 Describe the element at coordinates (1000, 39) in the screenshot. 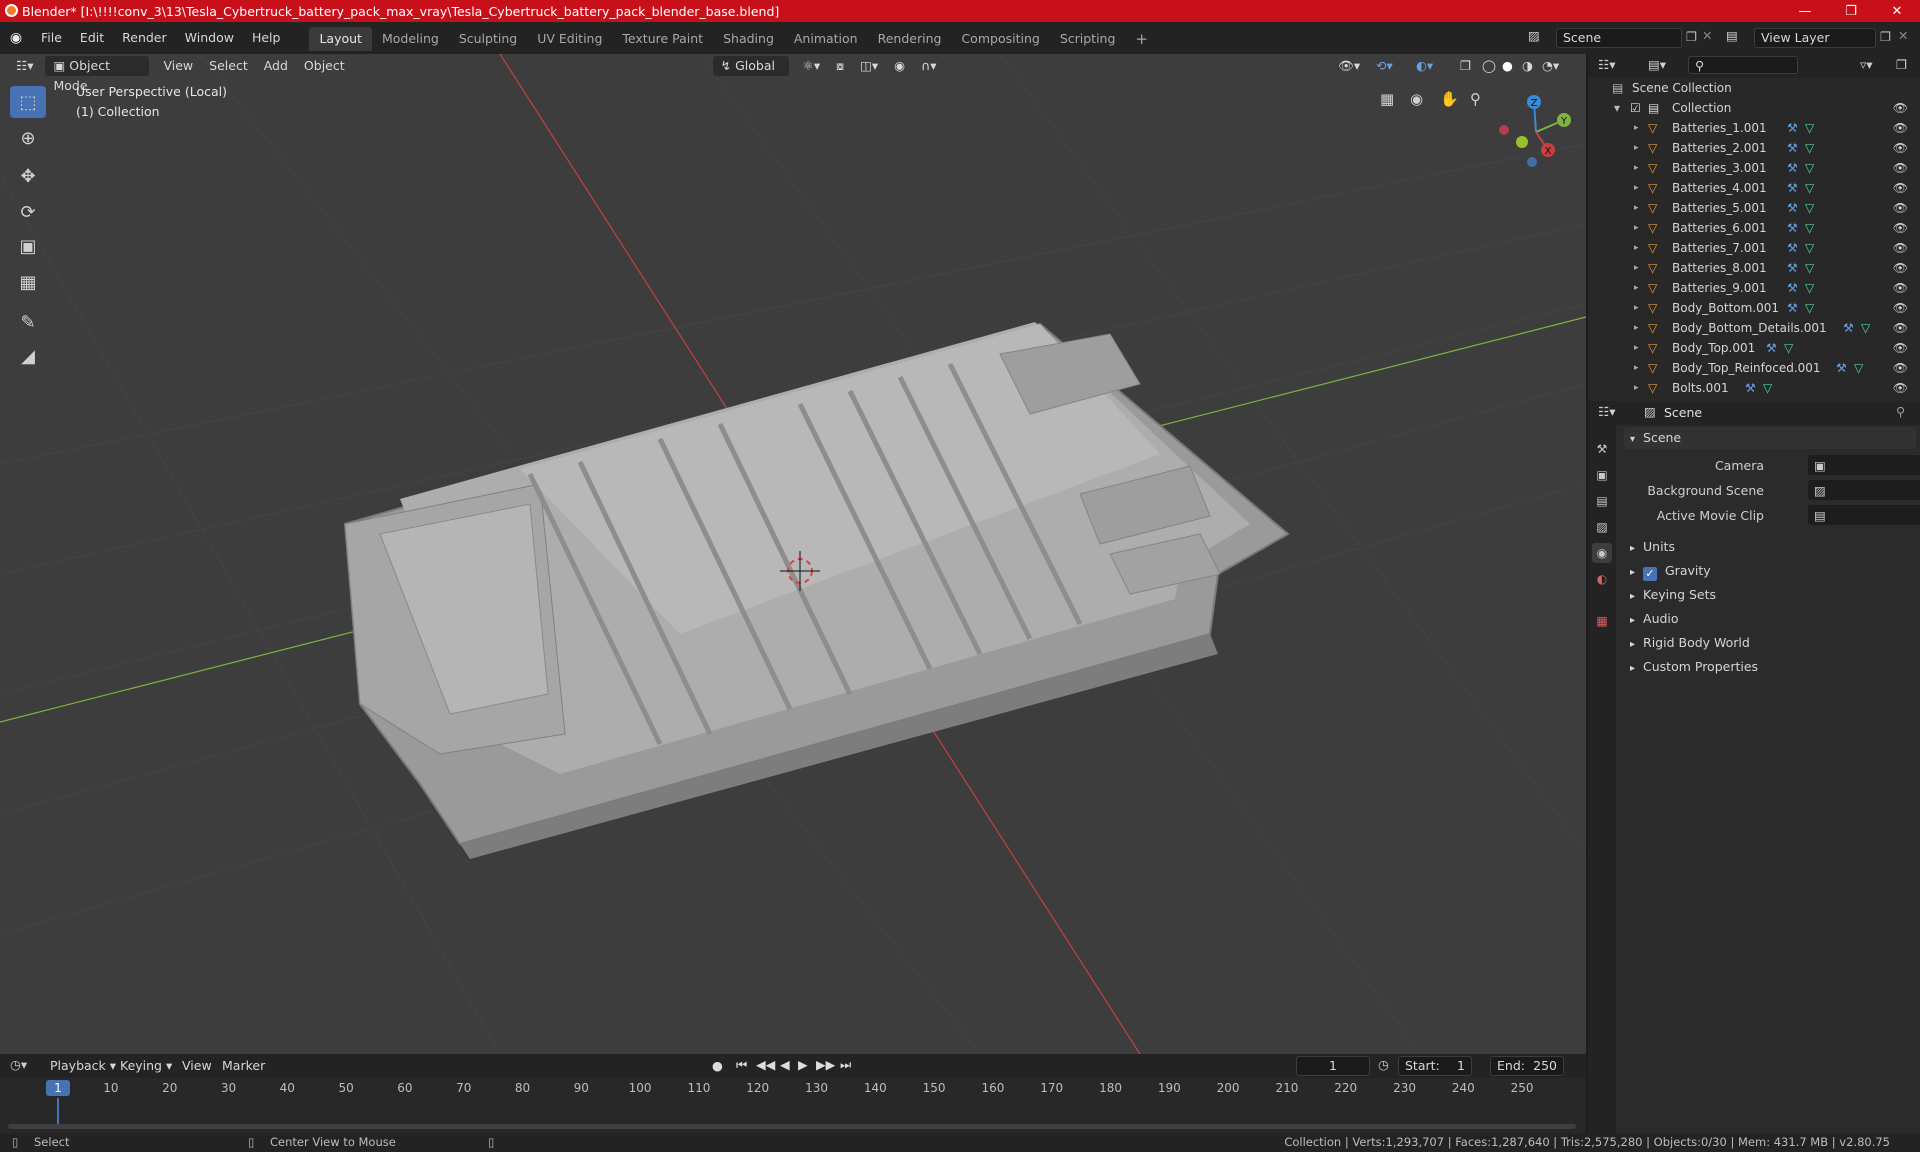

I see `tab-compositing: Compositing` at that location.